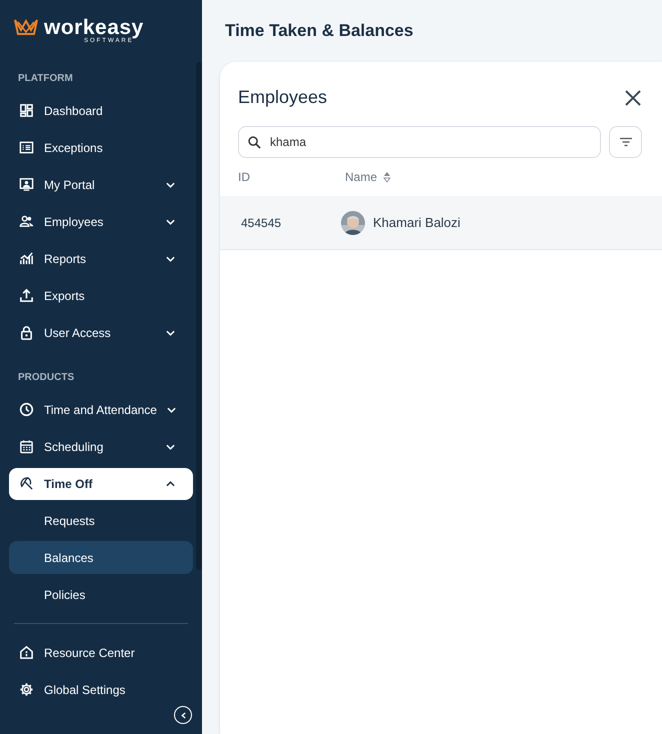  What do you see at coordinates (261, 223) in the screenshot?
I see `table-cell-text: 454545` at bounding box center [261, 223].